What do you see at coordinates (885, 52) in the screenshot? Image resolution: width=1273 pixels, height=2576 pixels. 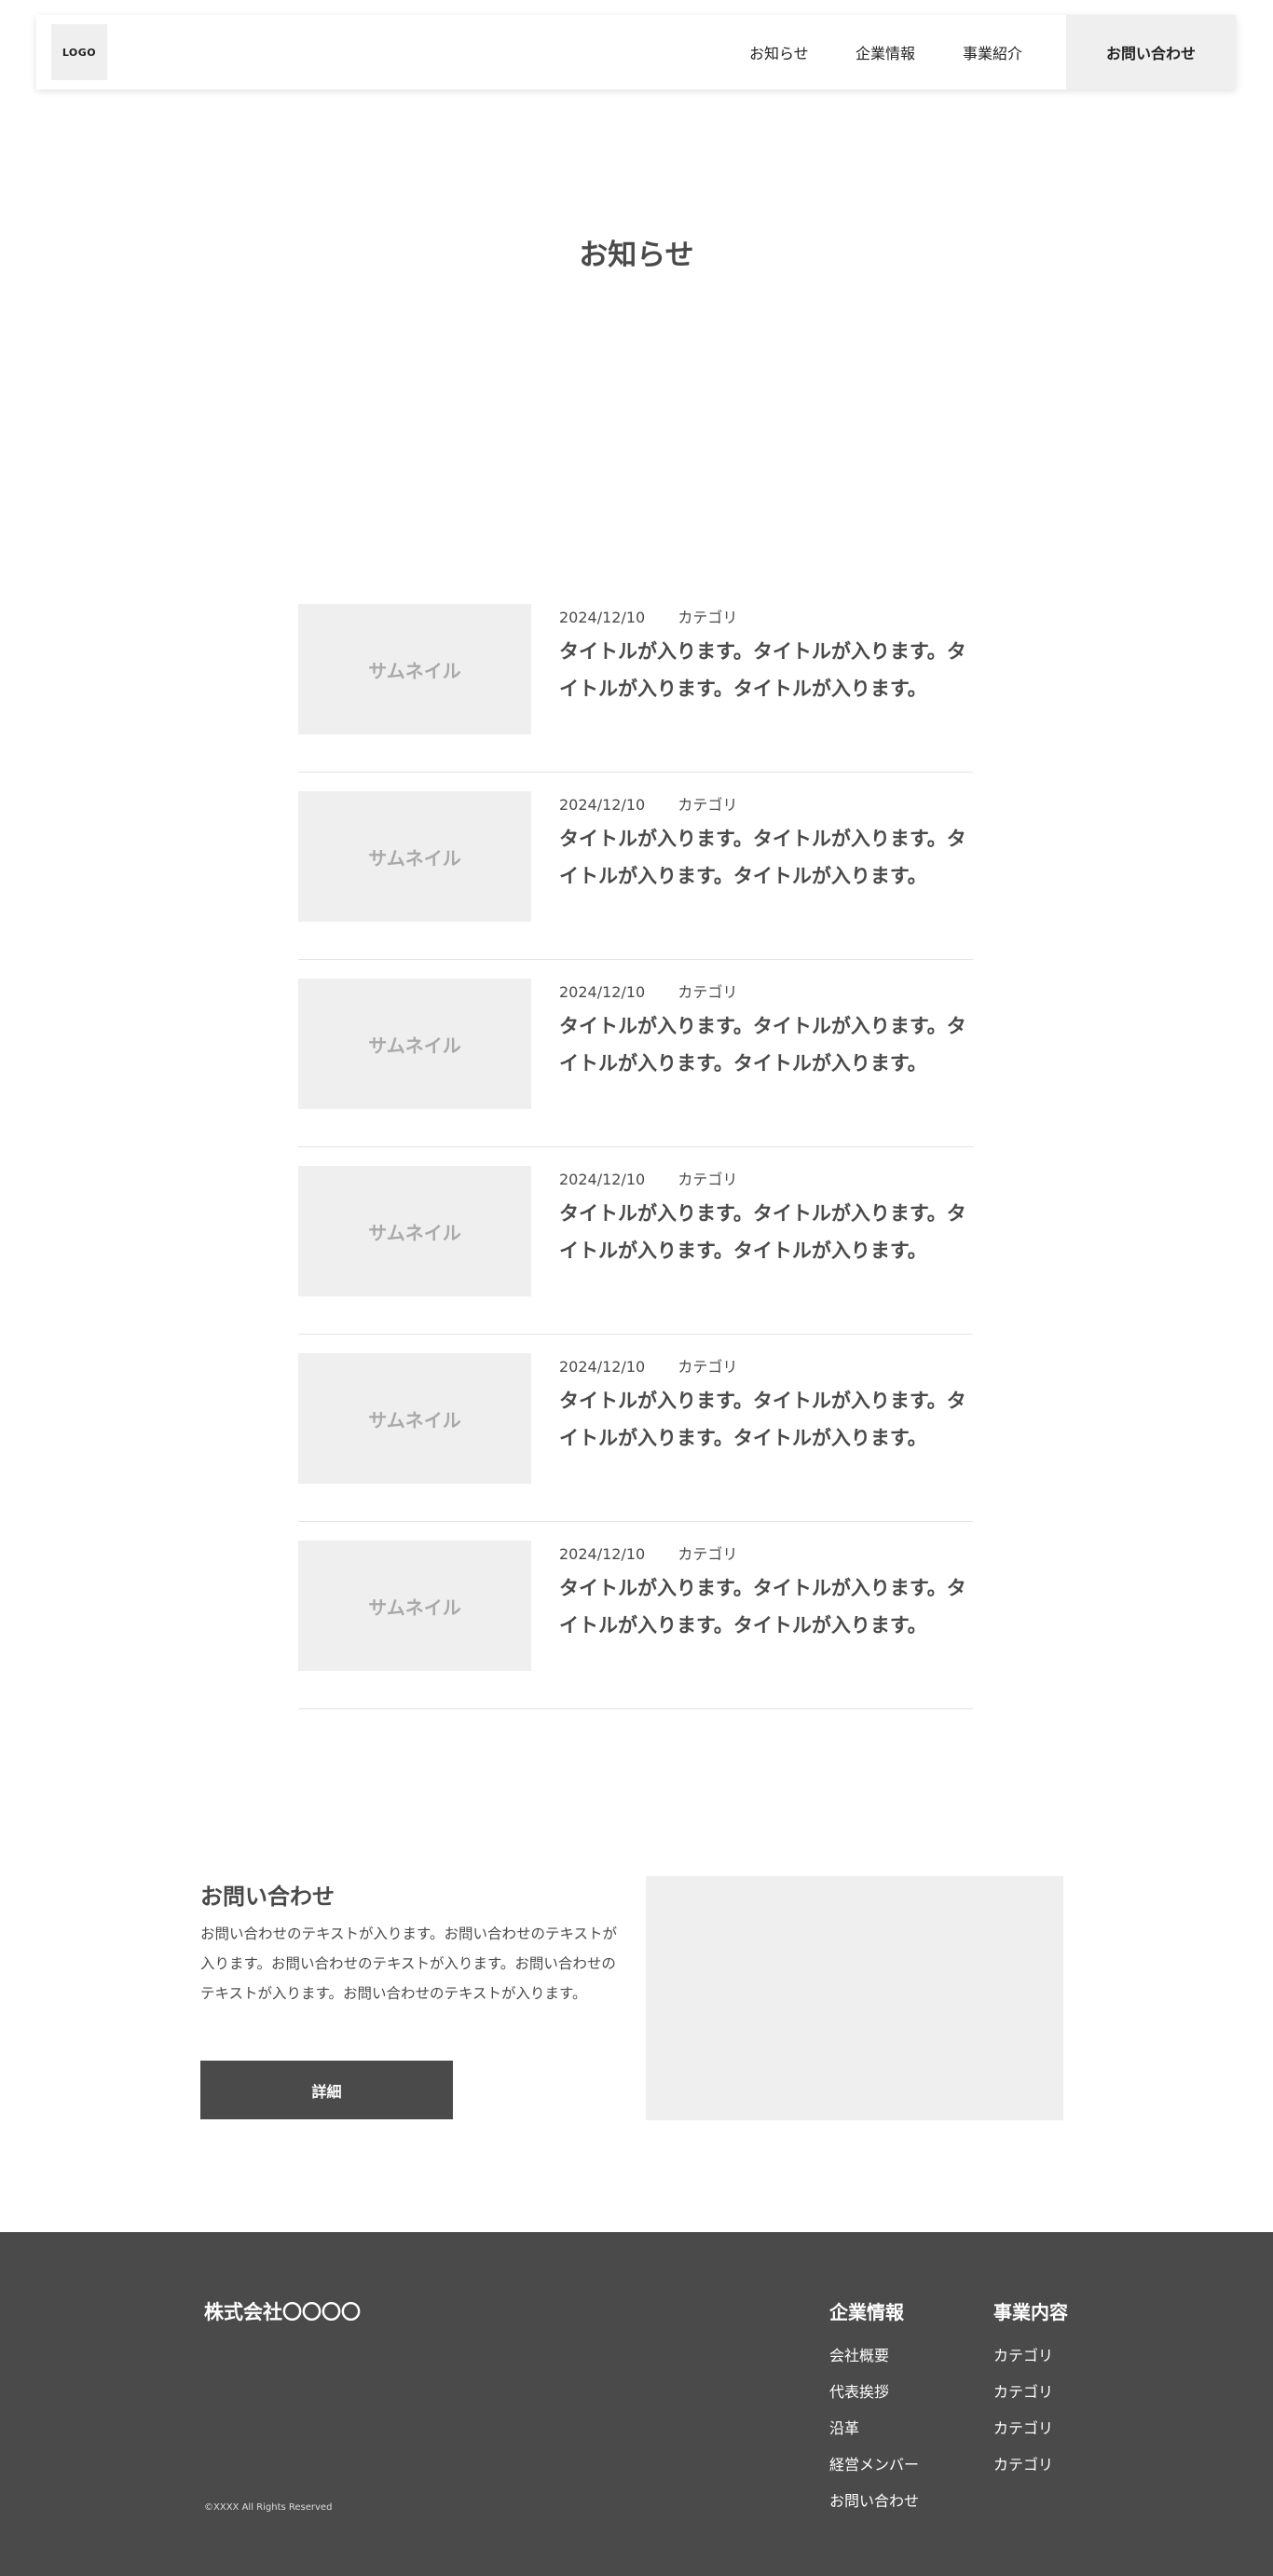 I see `nav-item-company: 企業情報` at bounding box center [885, 52].